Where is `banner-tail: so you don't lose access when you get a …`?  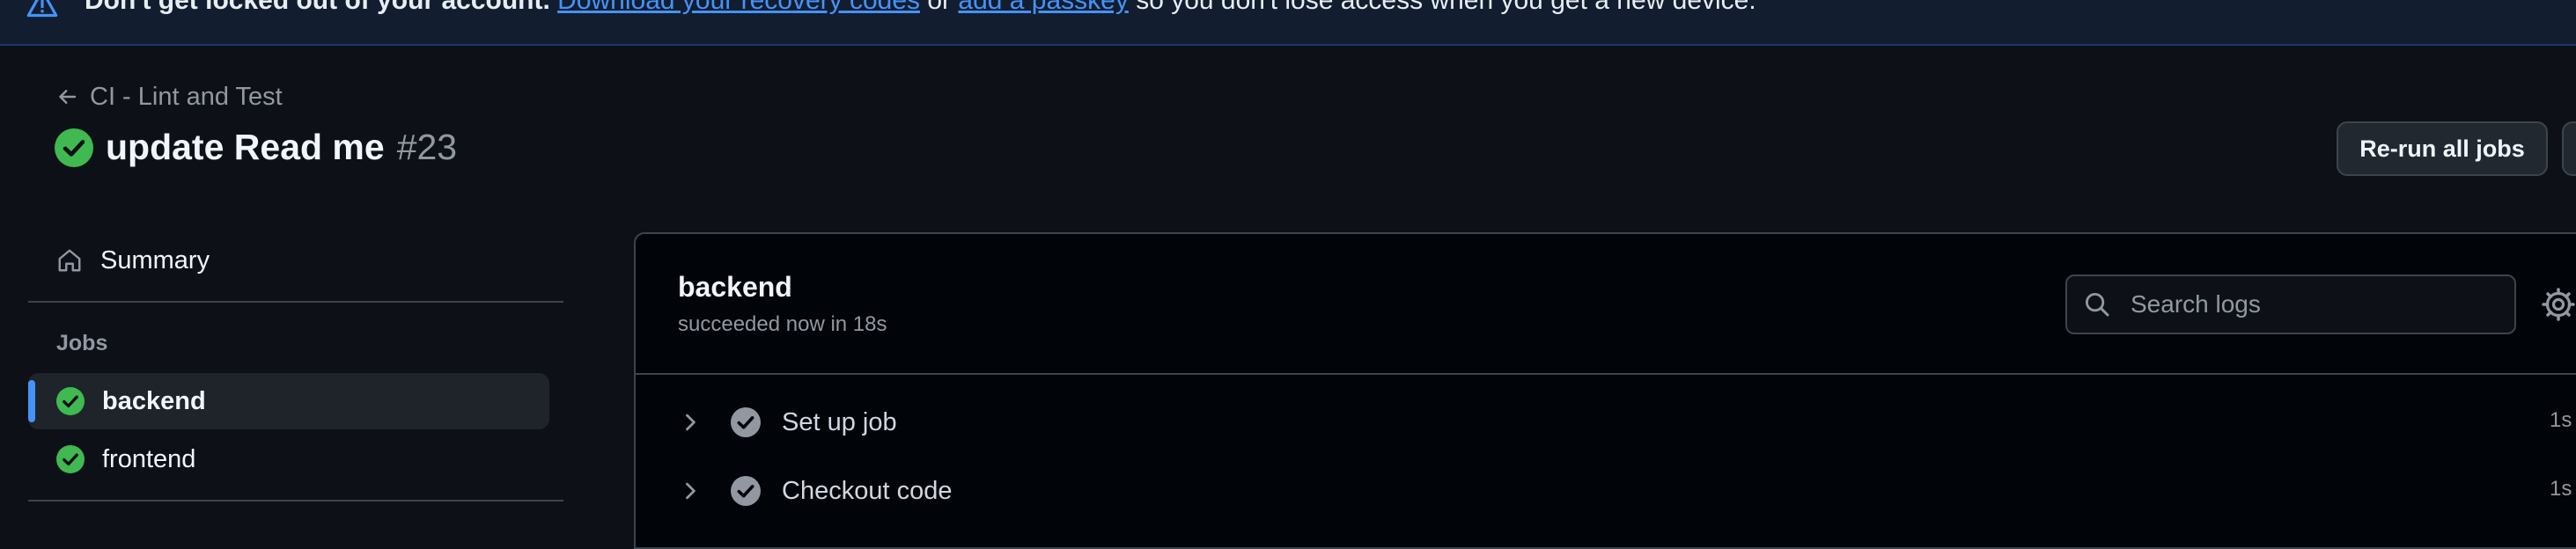 banner-tail: so you don't lose access when you get a … is located at coordinates (1442, 7).